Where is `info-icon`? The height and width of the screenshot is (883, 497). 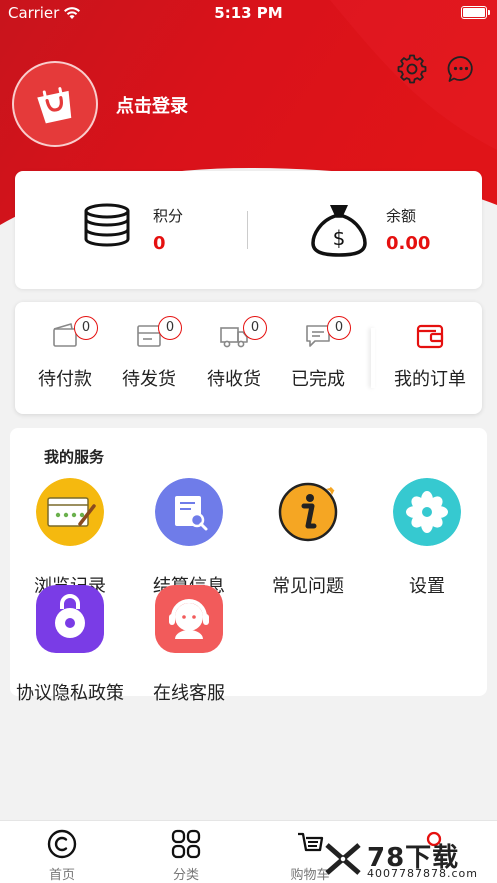
info-icon is located at coordinates (308, 512).